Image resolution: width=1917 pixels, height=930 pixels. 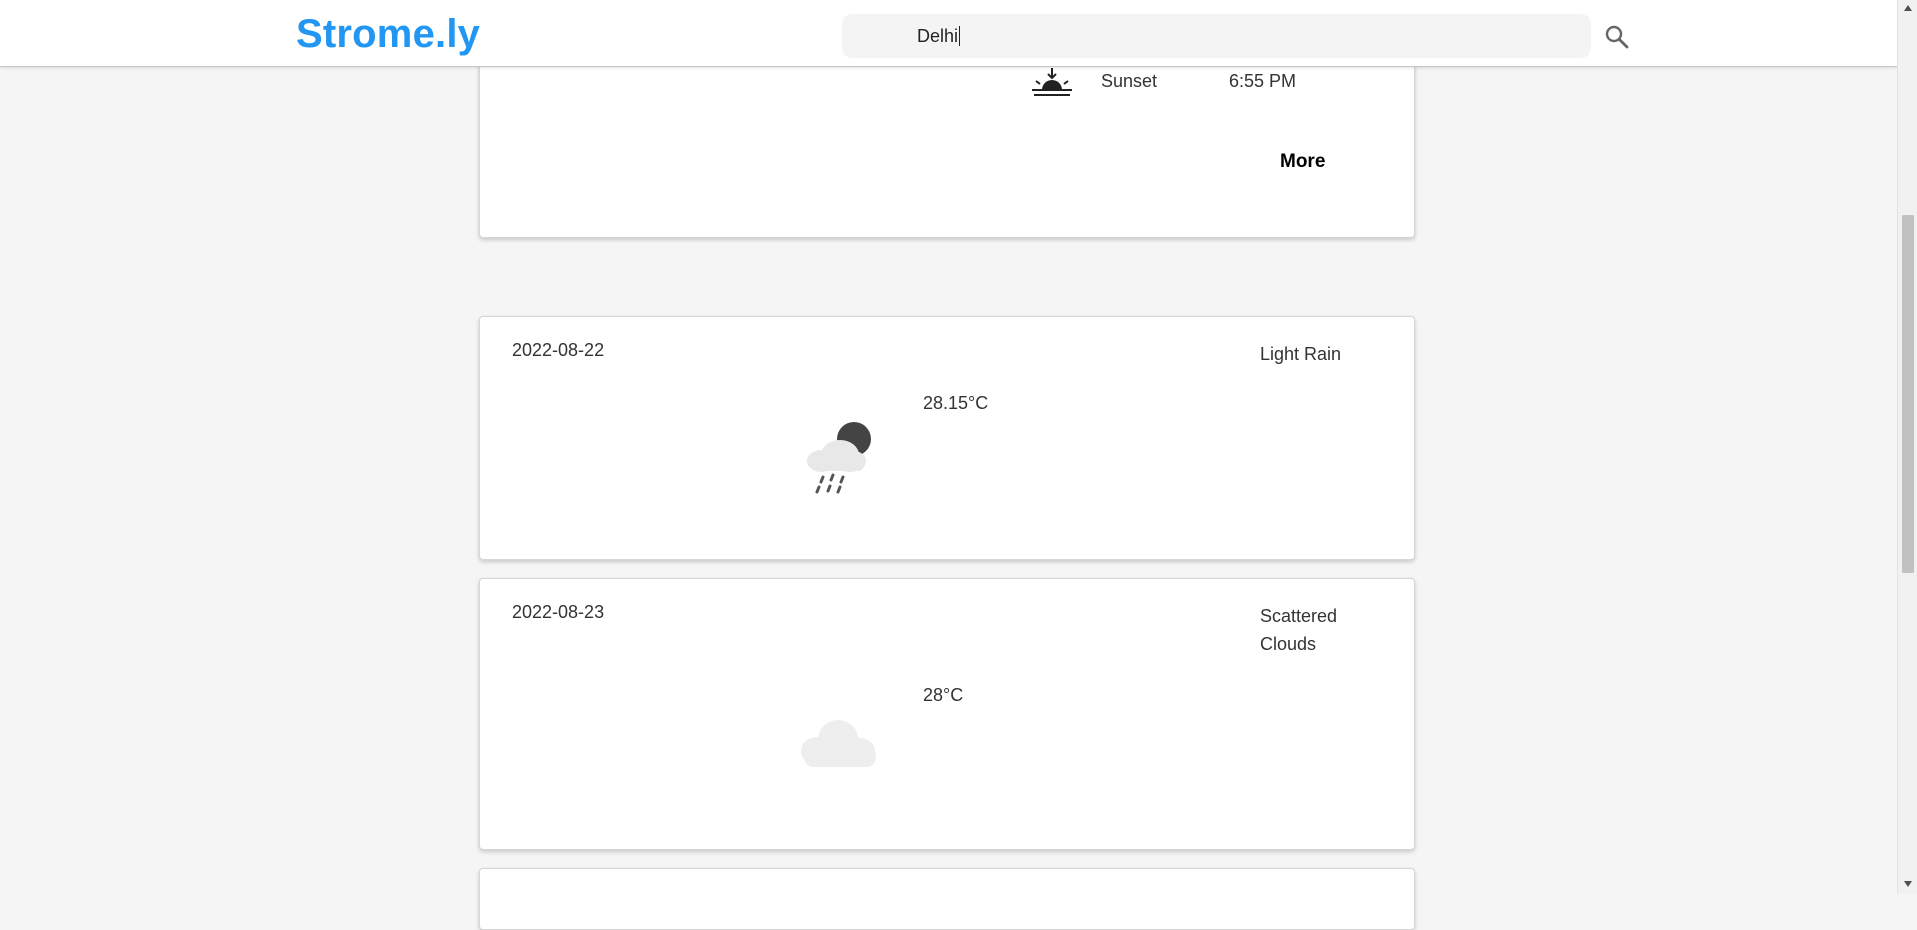 I want to click on forecast-date: 2022-08-23, so click(x=558, y=612).